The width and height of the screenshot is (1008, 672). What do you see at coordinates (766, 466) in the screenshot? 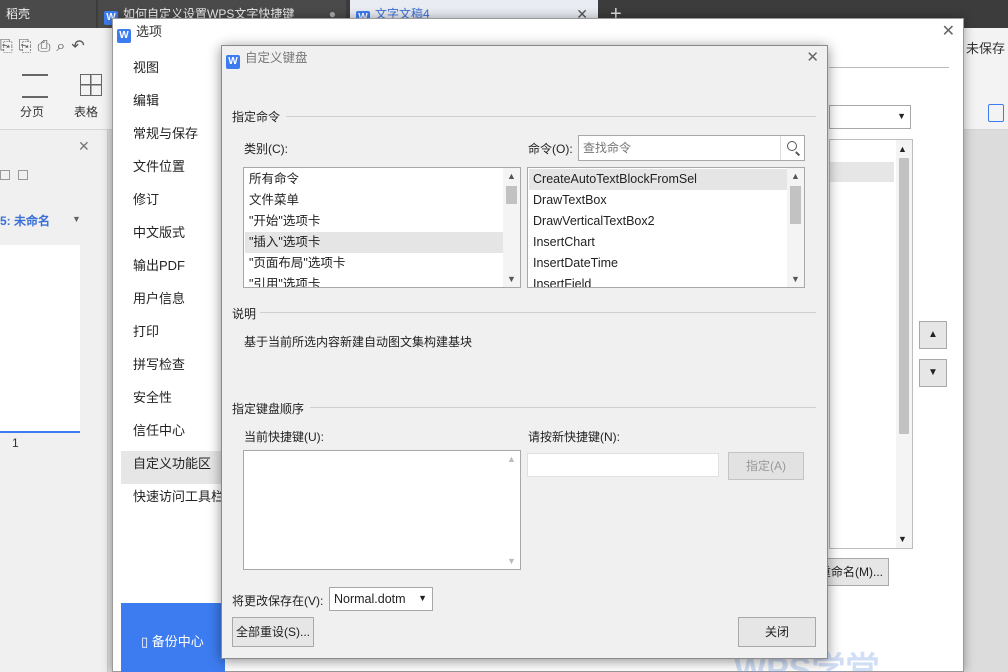
I see `assign-button: 指定(A)` at bounding box center [766, 466].